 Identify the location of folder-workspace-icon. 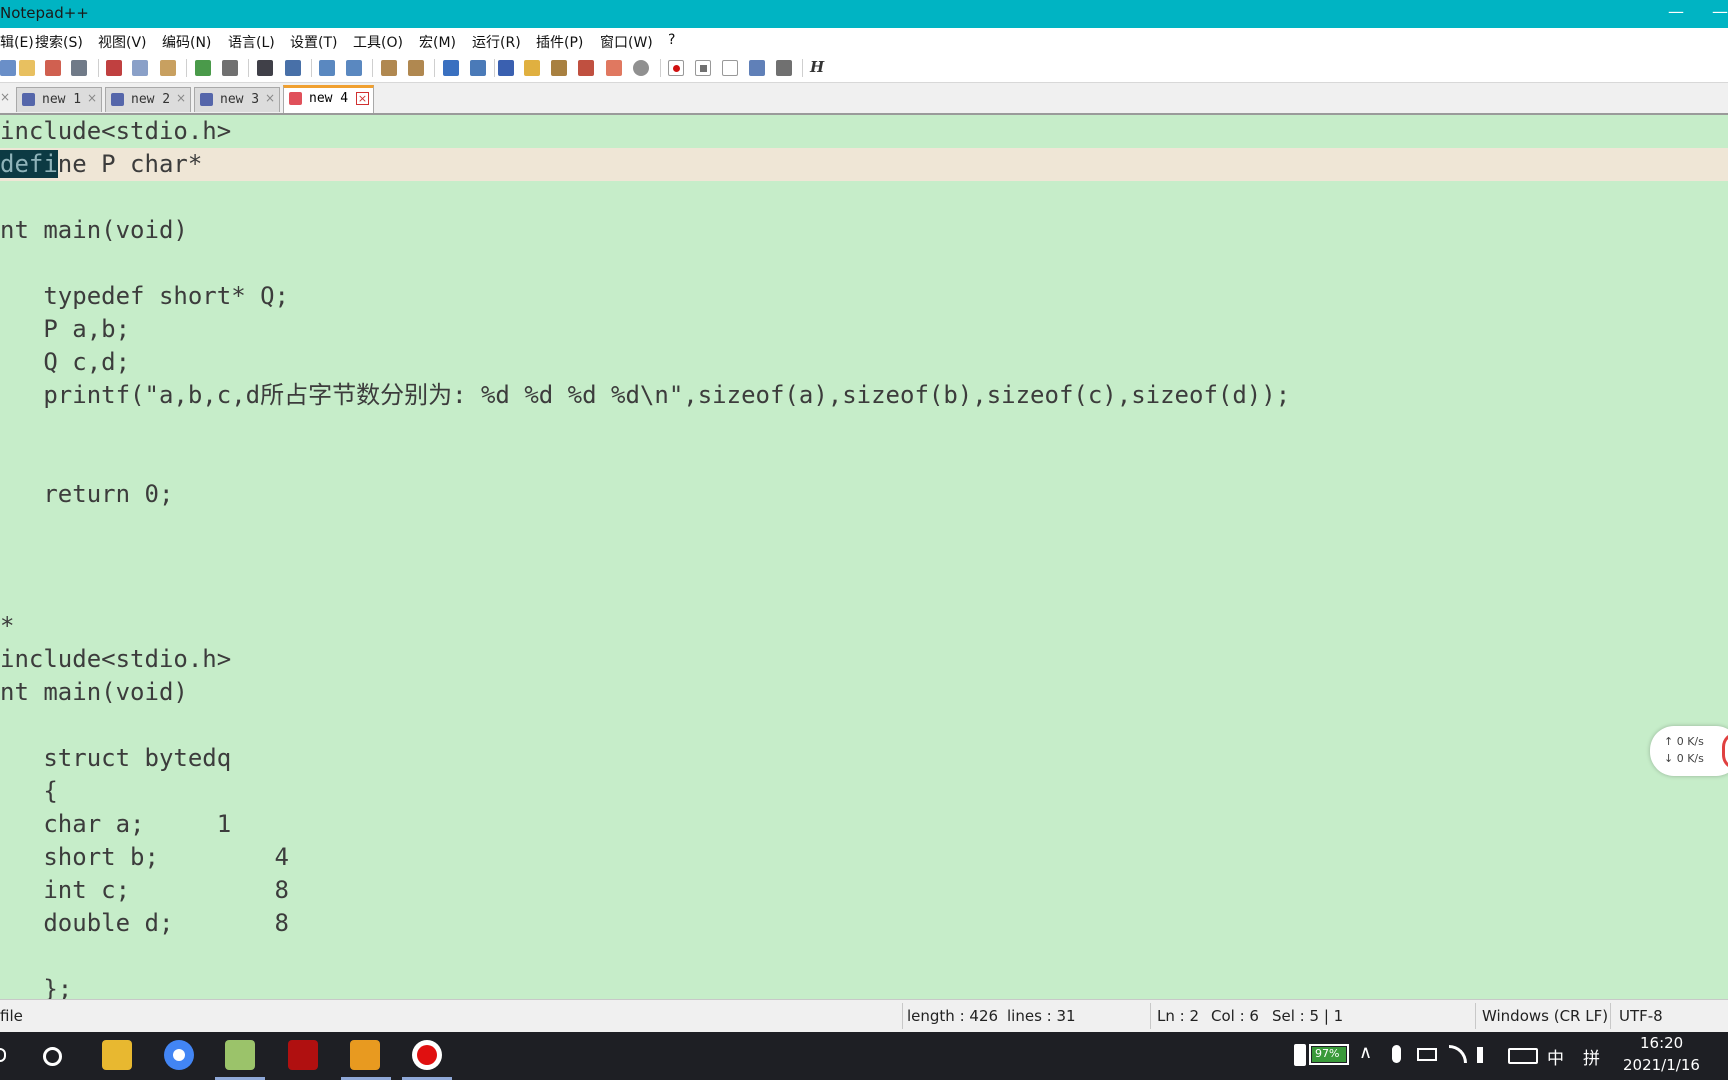
(586, 68).